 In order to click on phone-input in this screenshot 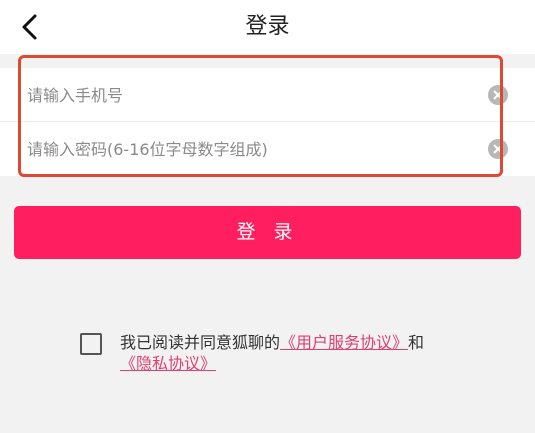, I will do `click(252, 95)`.